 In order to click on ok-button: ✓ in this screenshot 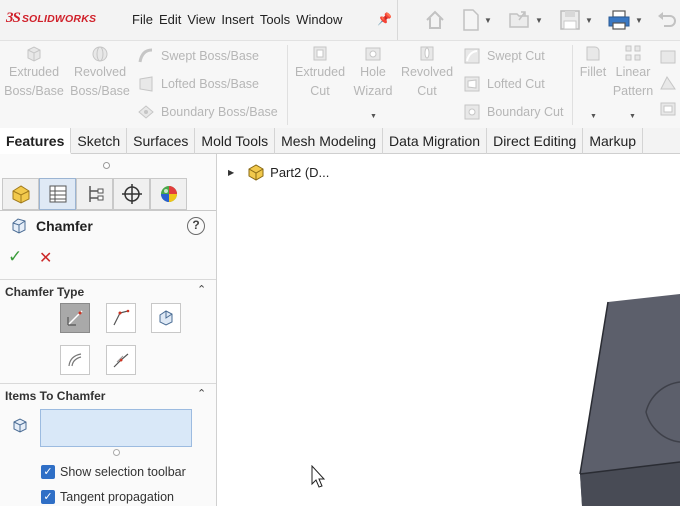, I will do `click(15, 257)`.